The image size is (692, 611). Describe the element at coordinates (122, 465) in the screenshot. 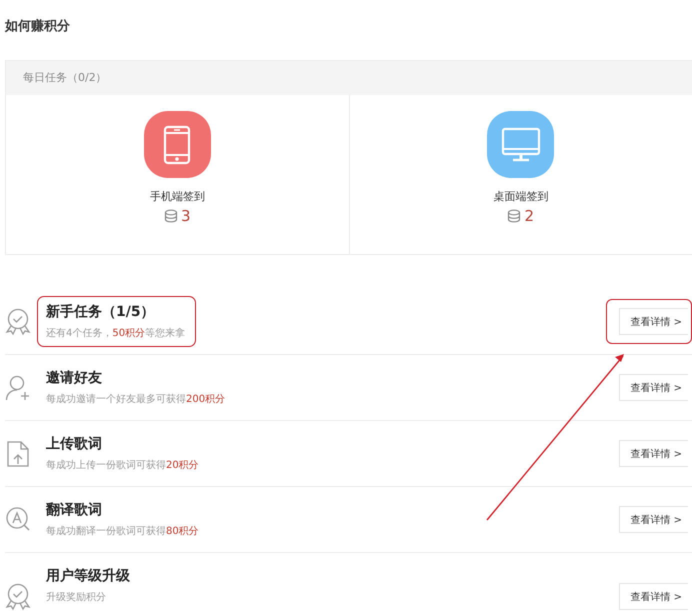

I see `task-description: 每成功上传一份歌词可获得20积分` at that location.